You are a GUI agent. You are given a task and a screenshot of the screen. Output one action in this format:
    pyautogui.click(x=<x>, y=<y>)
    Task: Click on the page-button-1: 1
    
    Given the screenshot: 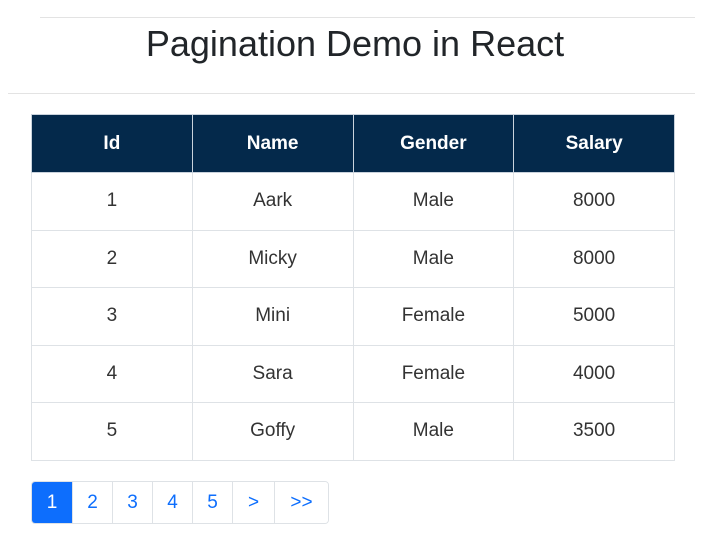 What is the action you would take?
    pyautogui.click(x=52, y=502)
    